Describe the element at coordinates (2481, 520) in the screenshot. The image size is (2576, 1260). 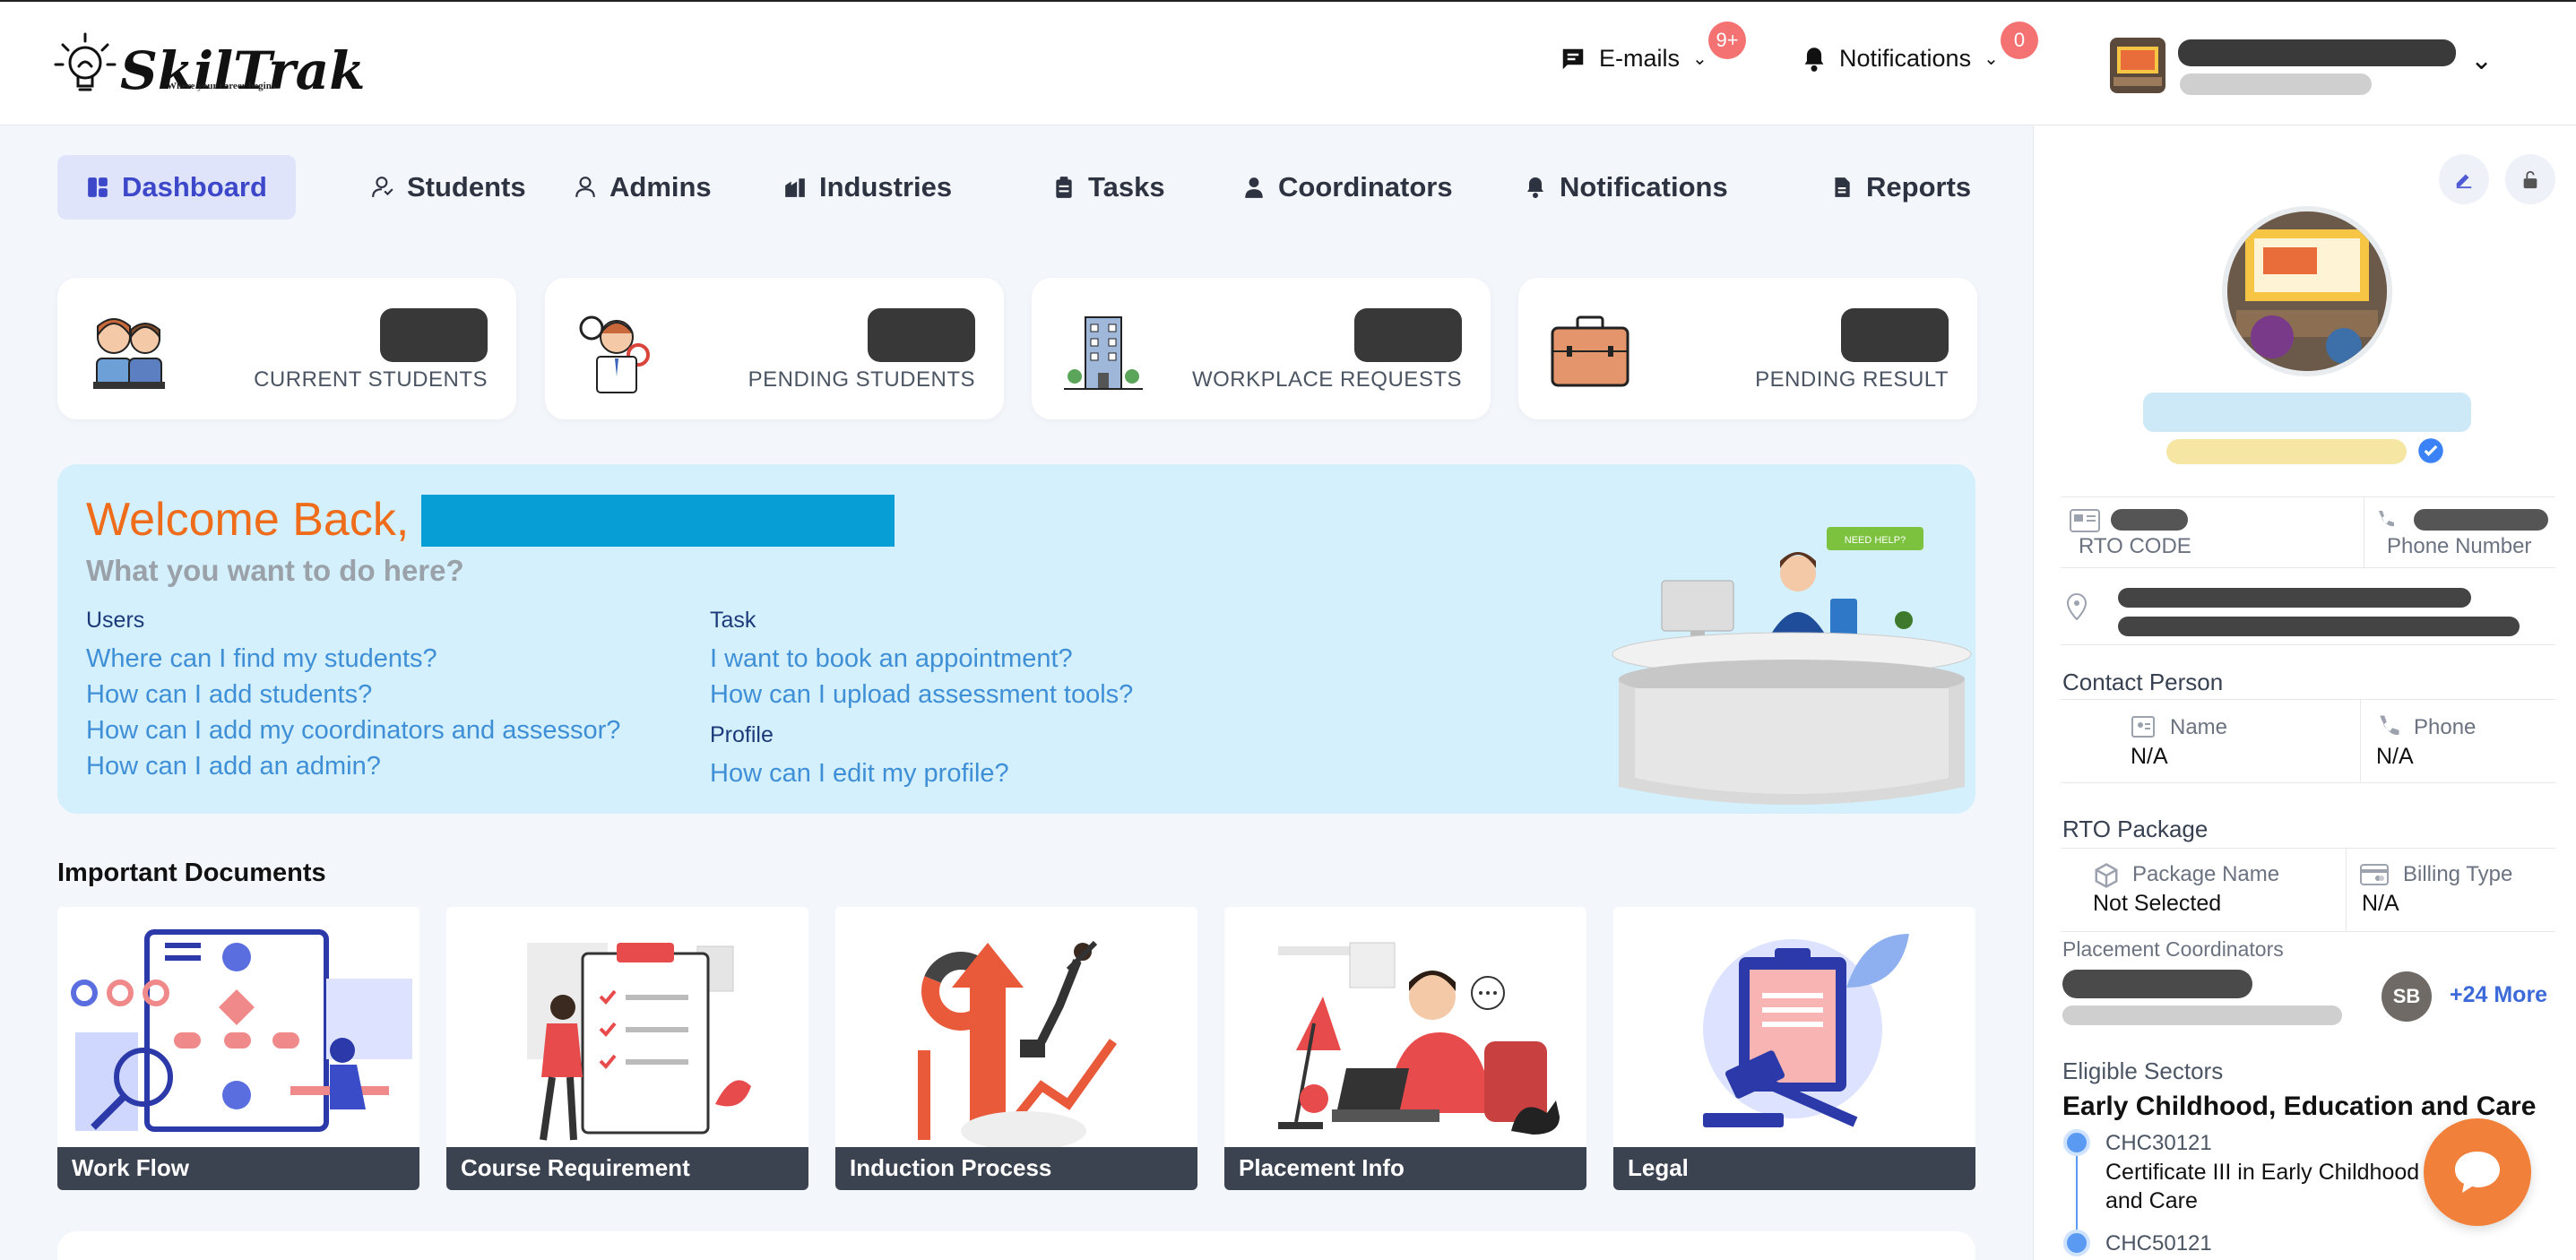
I see `phone-number-redacted` at that location.